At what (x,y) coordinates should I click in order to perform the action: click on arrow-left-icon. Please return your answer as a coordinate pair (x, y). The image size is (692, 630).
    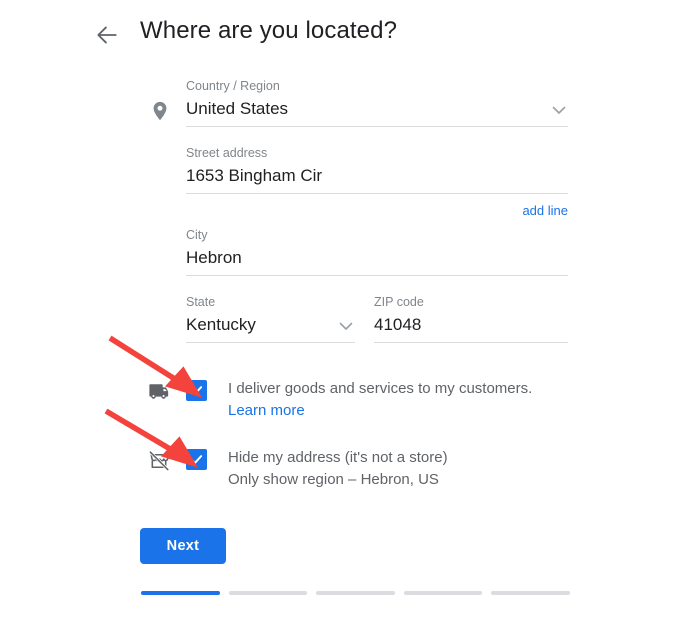
    Looking at the image, I should click on (107, 35).